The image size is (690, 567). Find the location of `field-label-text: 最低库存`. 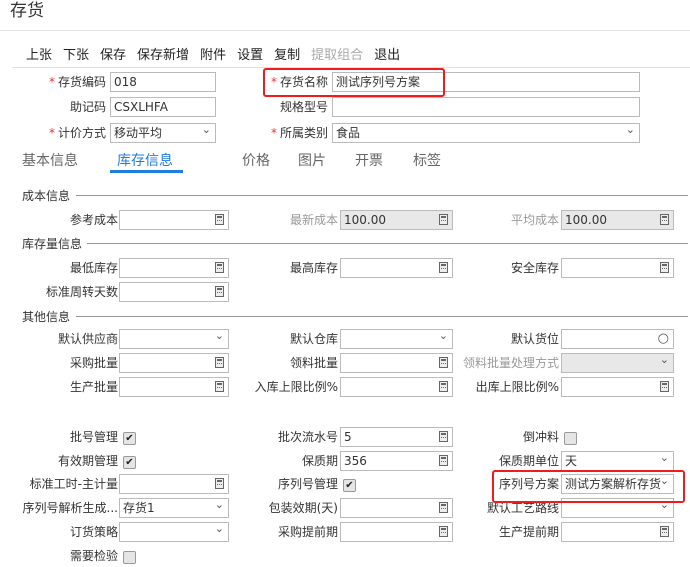

field-label-text: 最低库存 is located at coordinates (93, 268).